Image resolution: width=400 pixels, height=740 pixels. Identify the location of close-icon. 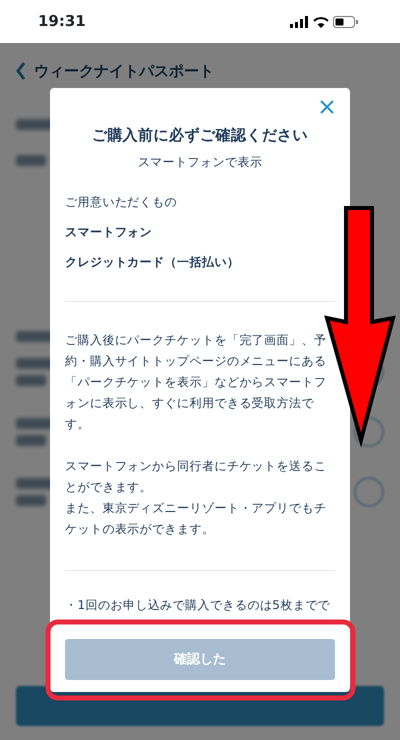
(327, 107).